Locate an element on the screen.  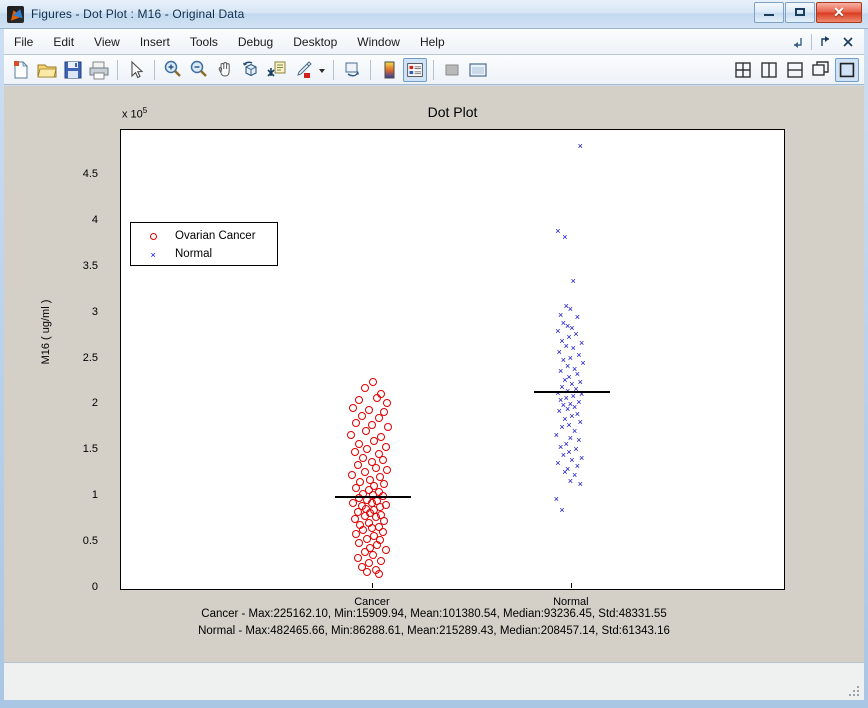
show-plot-tools-icon is located at coordinates (478, 70).